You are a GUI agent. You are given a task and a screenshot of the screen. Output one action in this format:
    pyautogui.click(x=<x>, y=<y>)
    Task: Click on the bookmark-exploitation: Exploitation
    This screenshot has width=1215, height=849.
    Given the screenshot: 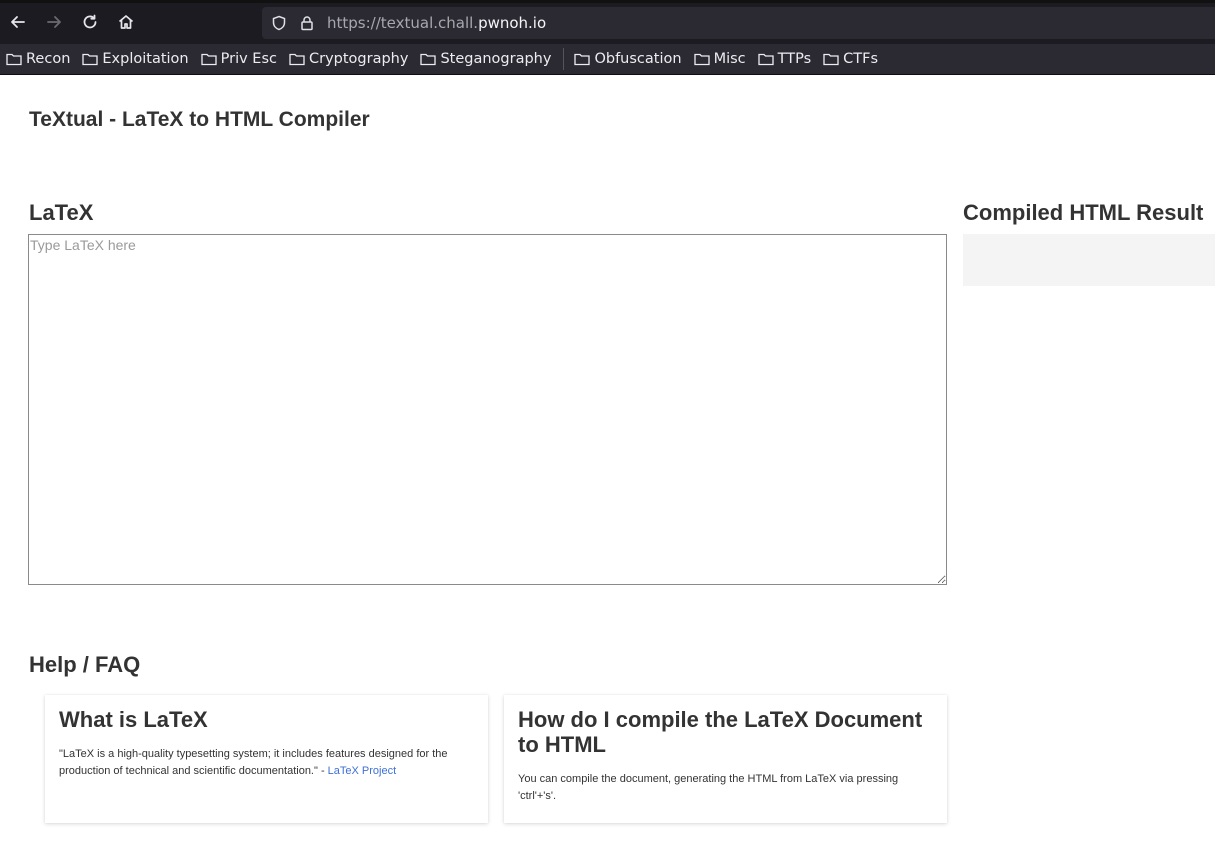 What is the action you would take?
    pyautogui.click(x=135, y=59)
    